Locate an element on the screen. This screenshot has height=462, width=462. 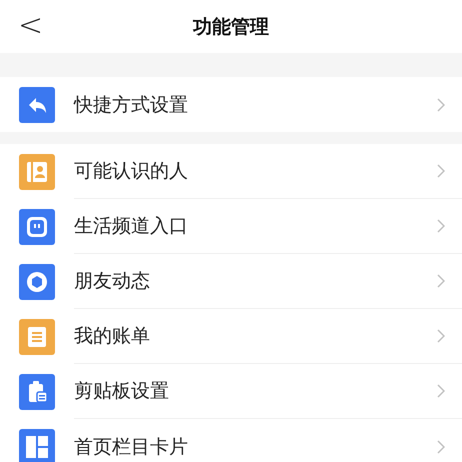
row-label: 朋友动态 is located at coordinates (112, 281).